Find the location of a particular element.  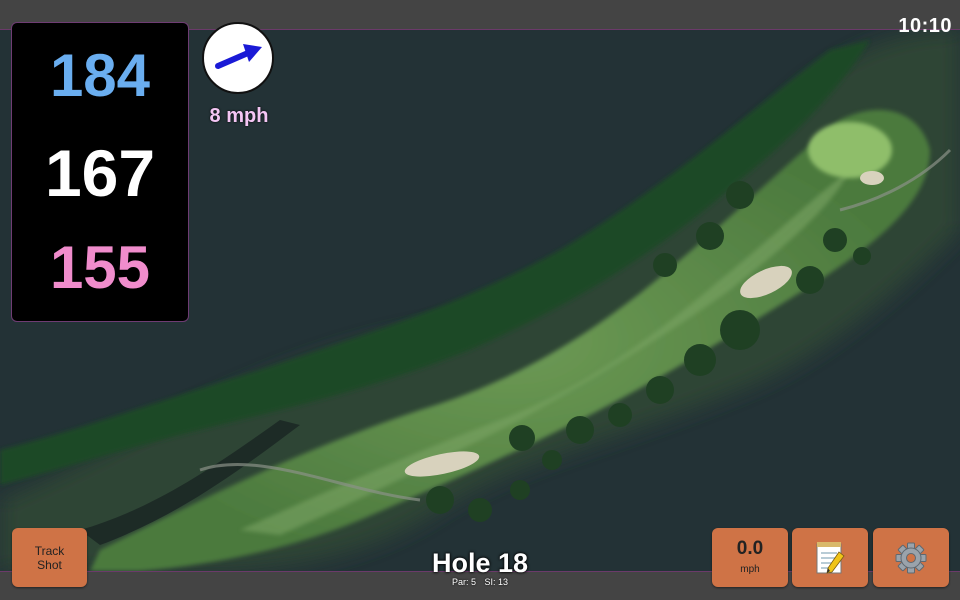

settings-button is located at coordinates (911, 557).